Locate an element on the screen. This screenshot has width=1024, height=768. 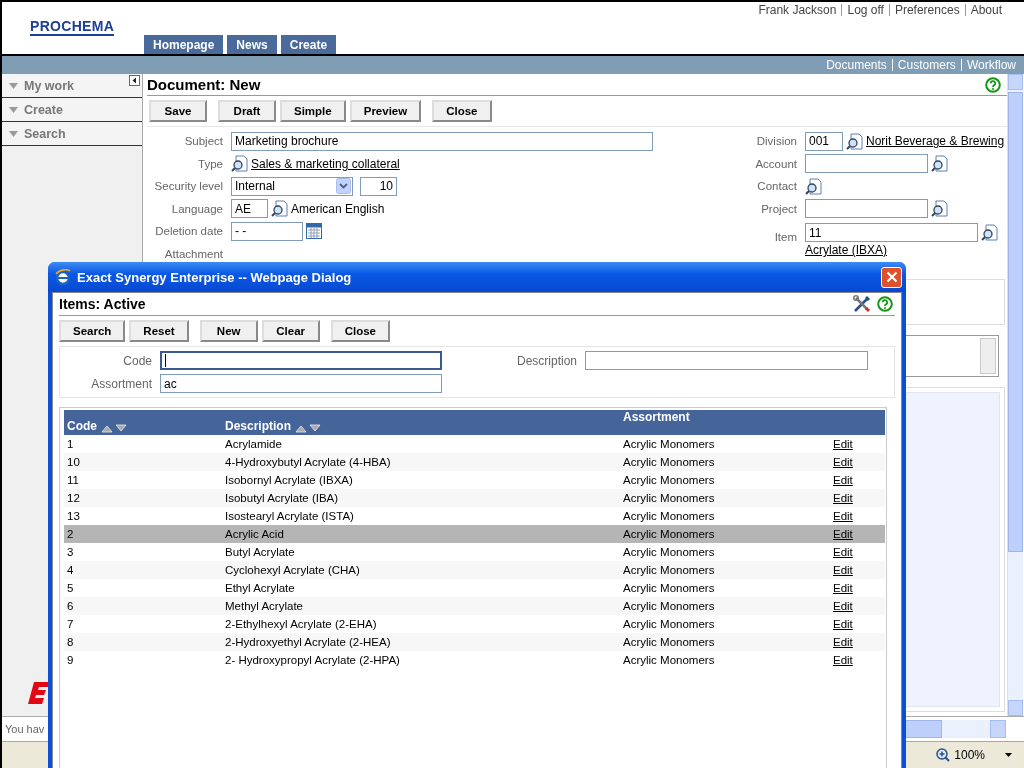
caret-icon is located at coordinates (13, 133).